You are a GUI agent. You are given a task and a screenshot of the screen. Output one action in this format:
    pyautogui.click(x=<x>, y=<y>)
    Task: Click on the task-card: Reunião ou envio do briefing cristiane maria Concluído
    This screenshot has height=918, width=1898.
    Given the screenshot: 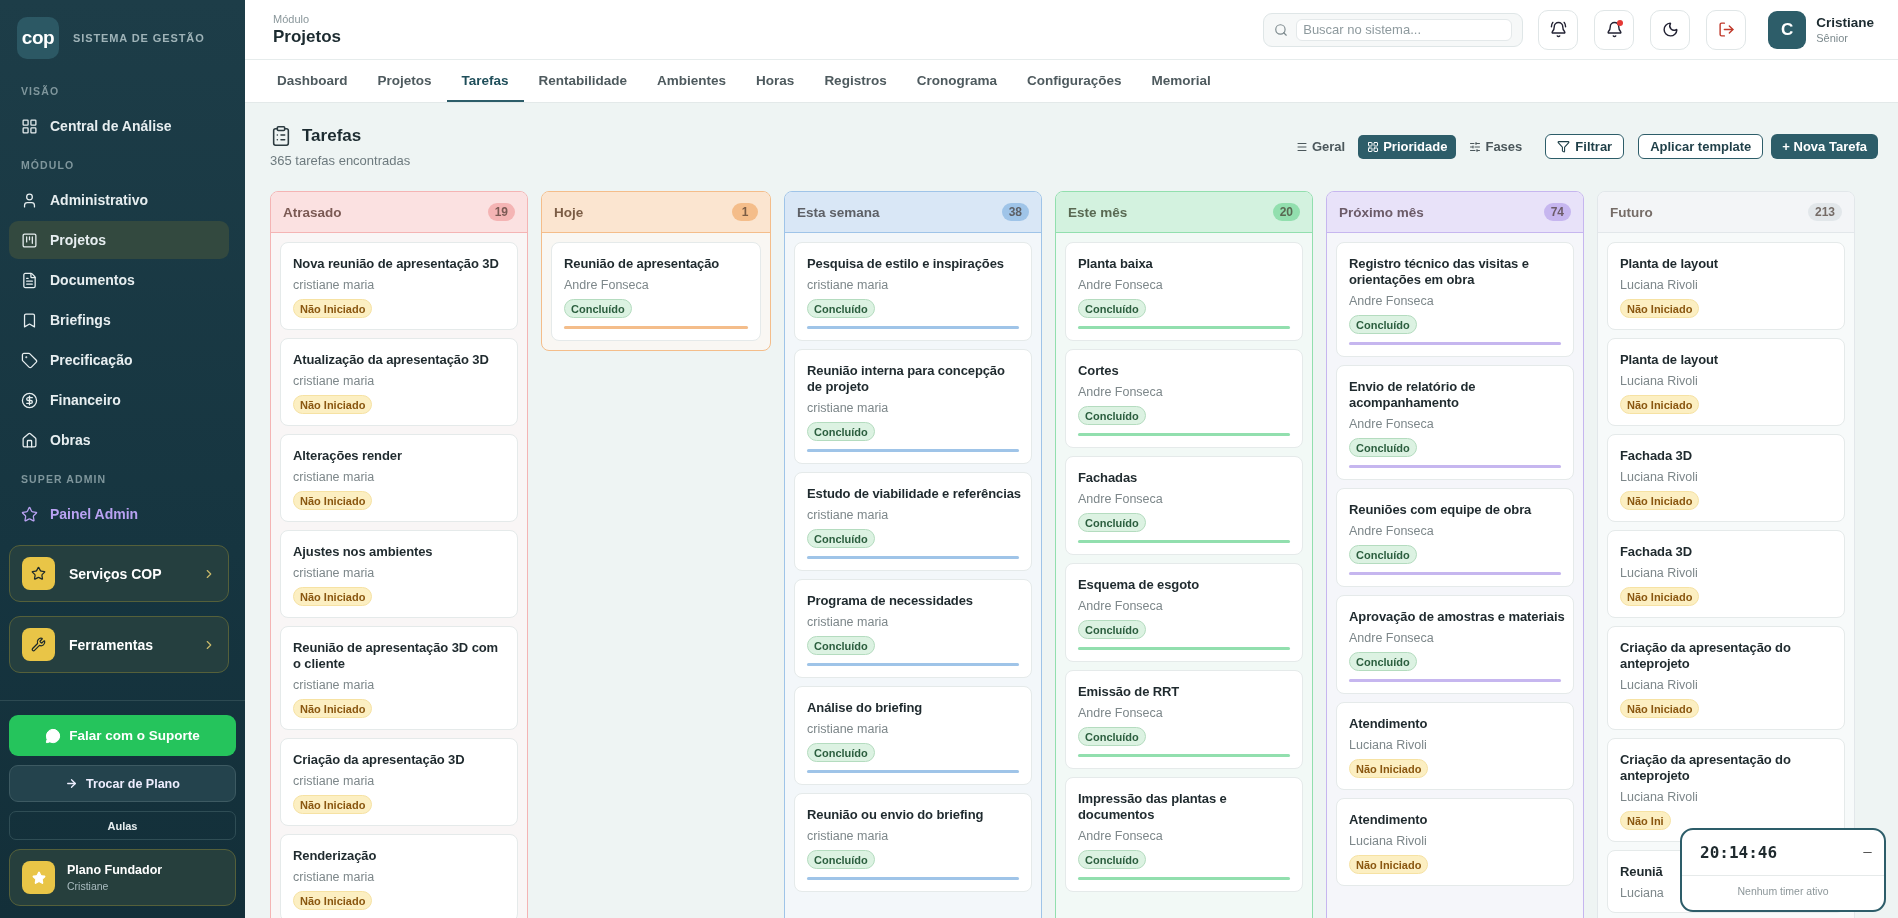 What is the action you would take?
    pyautogui.click(x=913, y=842)
    